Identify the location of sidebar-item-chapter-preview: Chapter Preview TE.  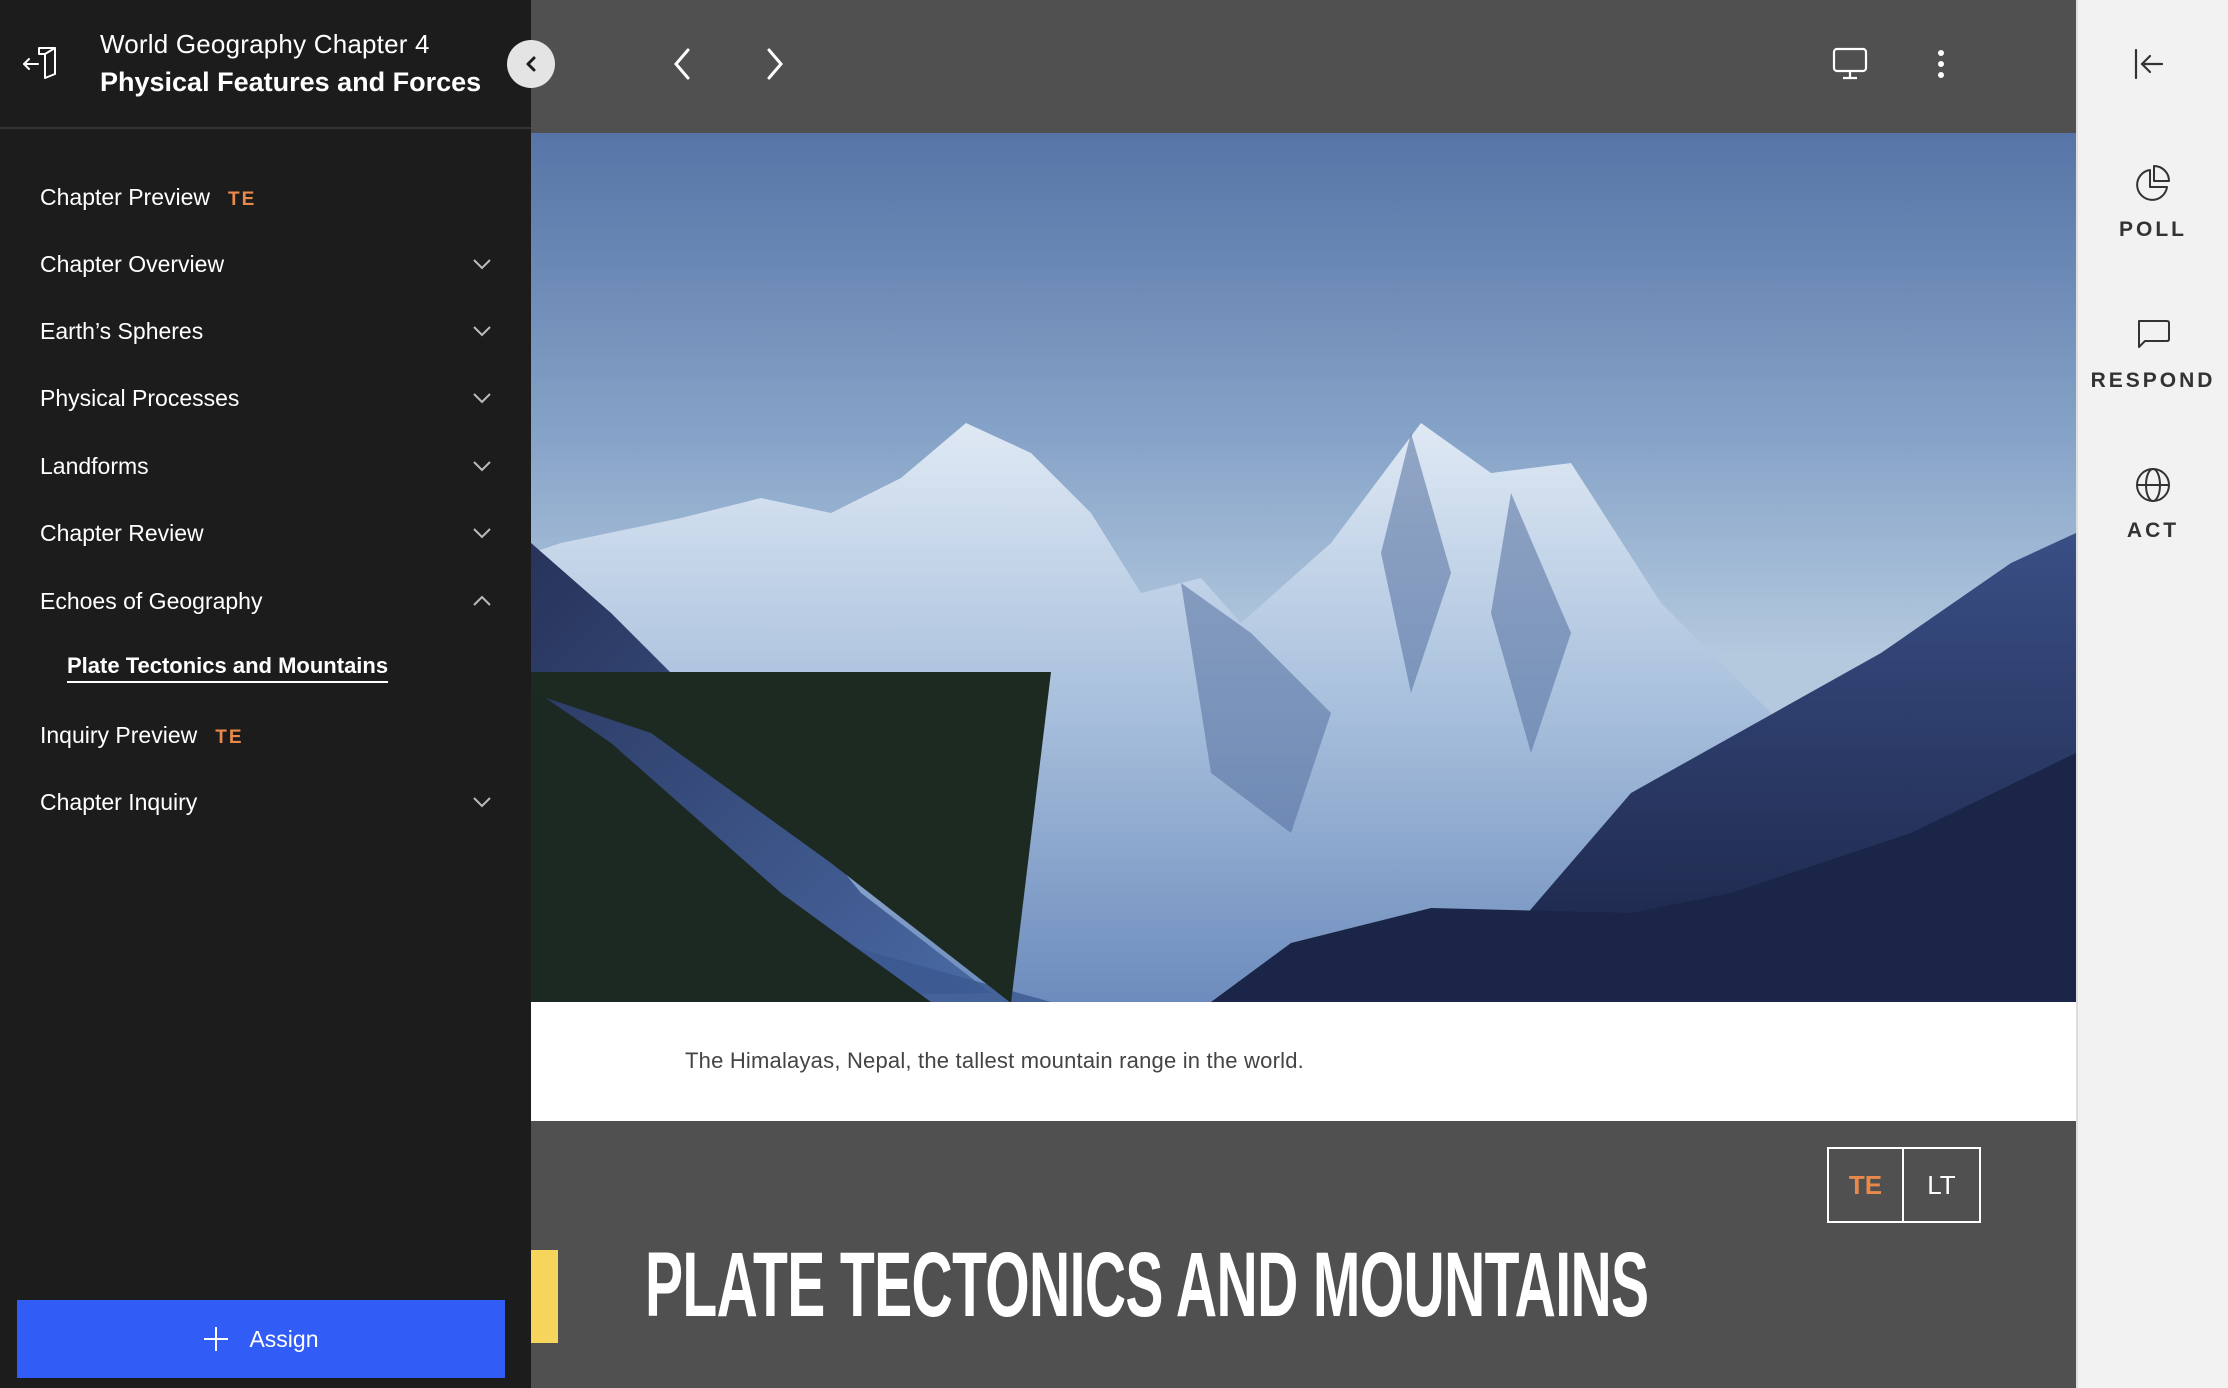
(265, 197).